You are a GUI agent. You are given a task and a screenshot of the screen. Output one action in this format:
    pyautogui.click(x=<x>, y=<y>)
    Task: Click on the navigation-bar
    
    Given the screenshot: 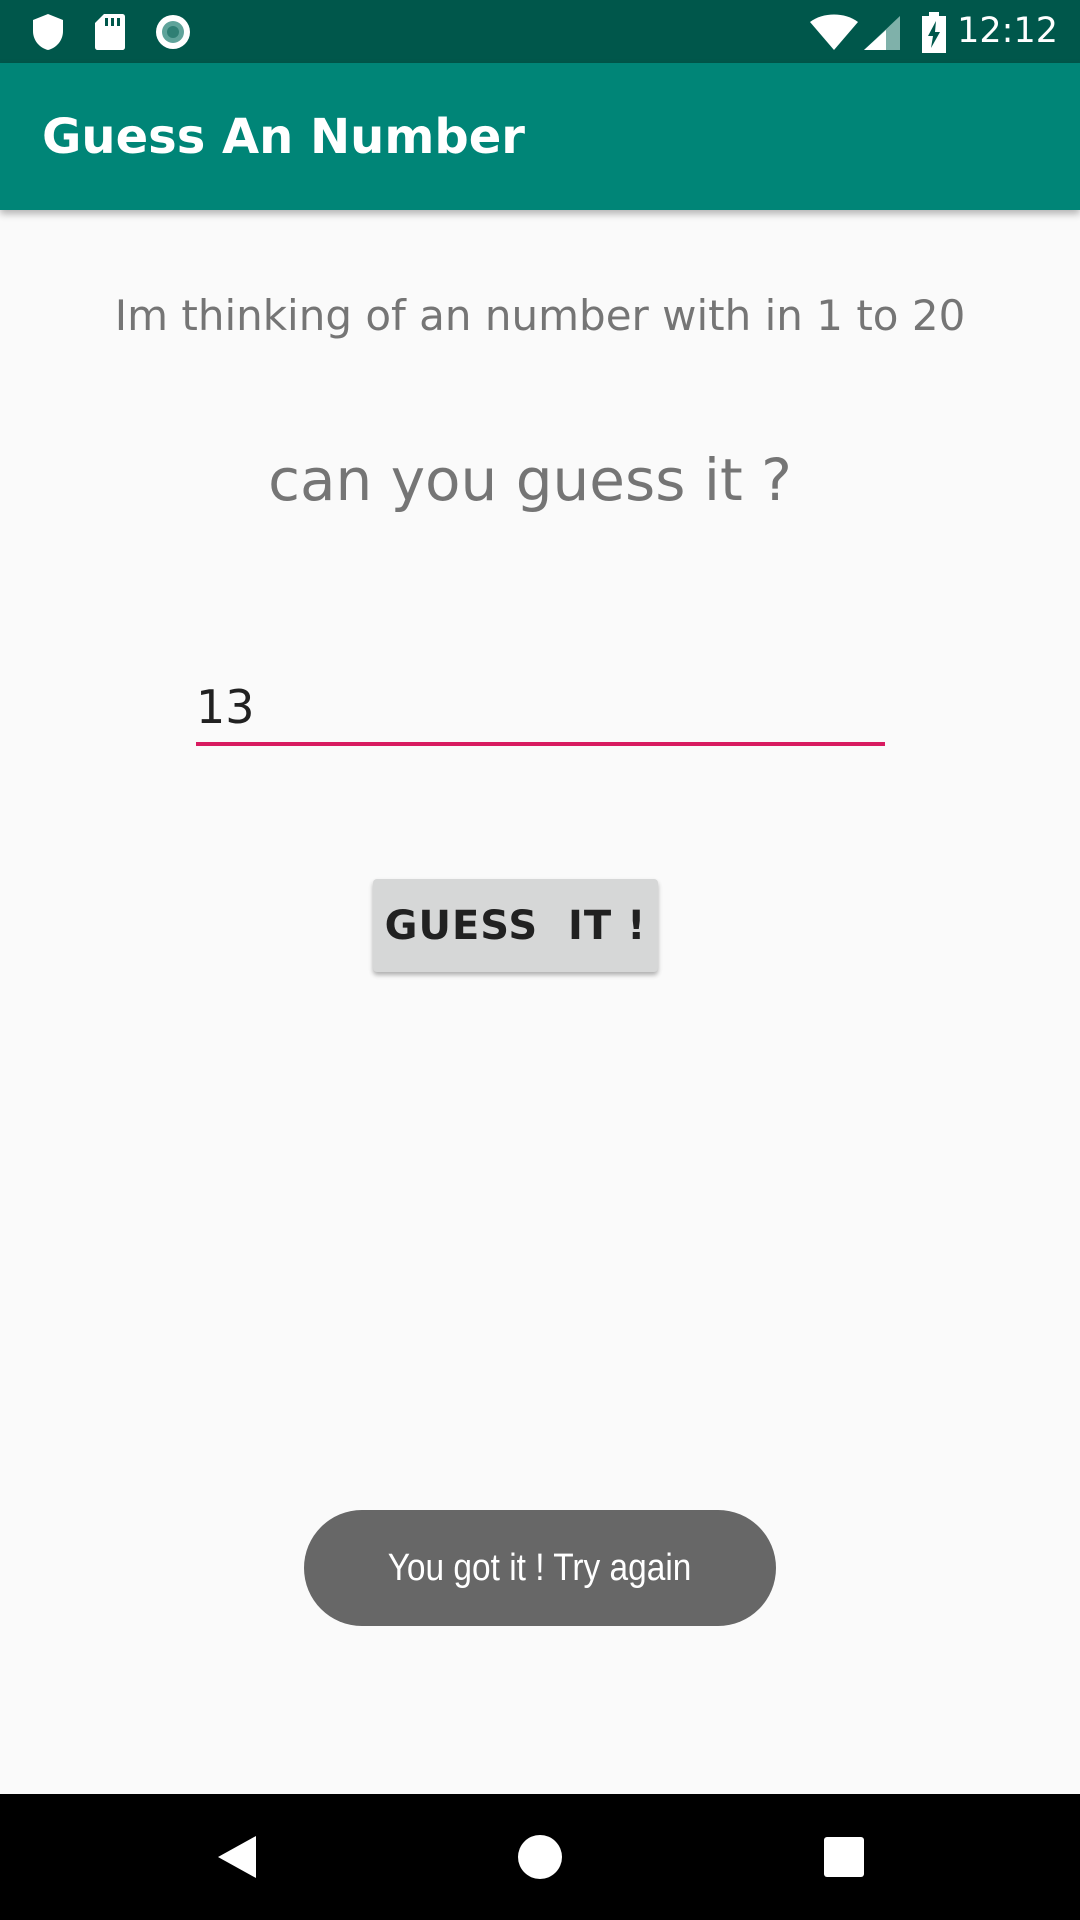 What is the action you would take?
    pyautogui.click(x=540, y=1857)
    